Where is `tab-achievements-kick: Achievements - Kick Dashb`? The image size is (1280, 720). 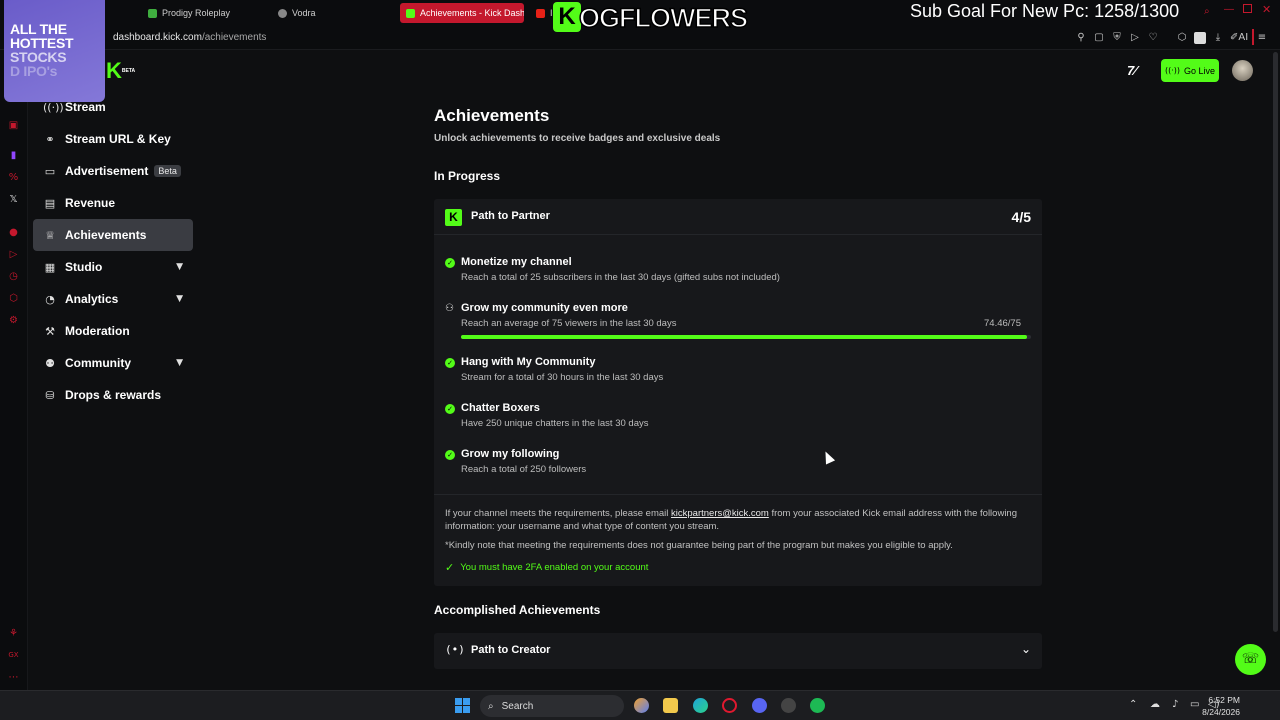
tab-achievements-kick: Achievements - Kick Dashb is located at coordinates (462, 13).